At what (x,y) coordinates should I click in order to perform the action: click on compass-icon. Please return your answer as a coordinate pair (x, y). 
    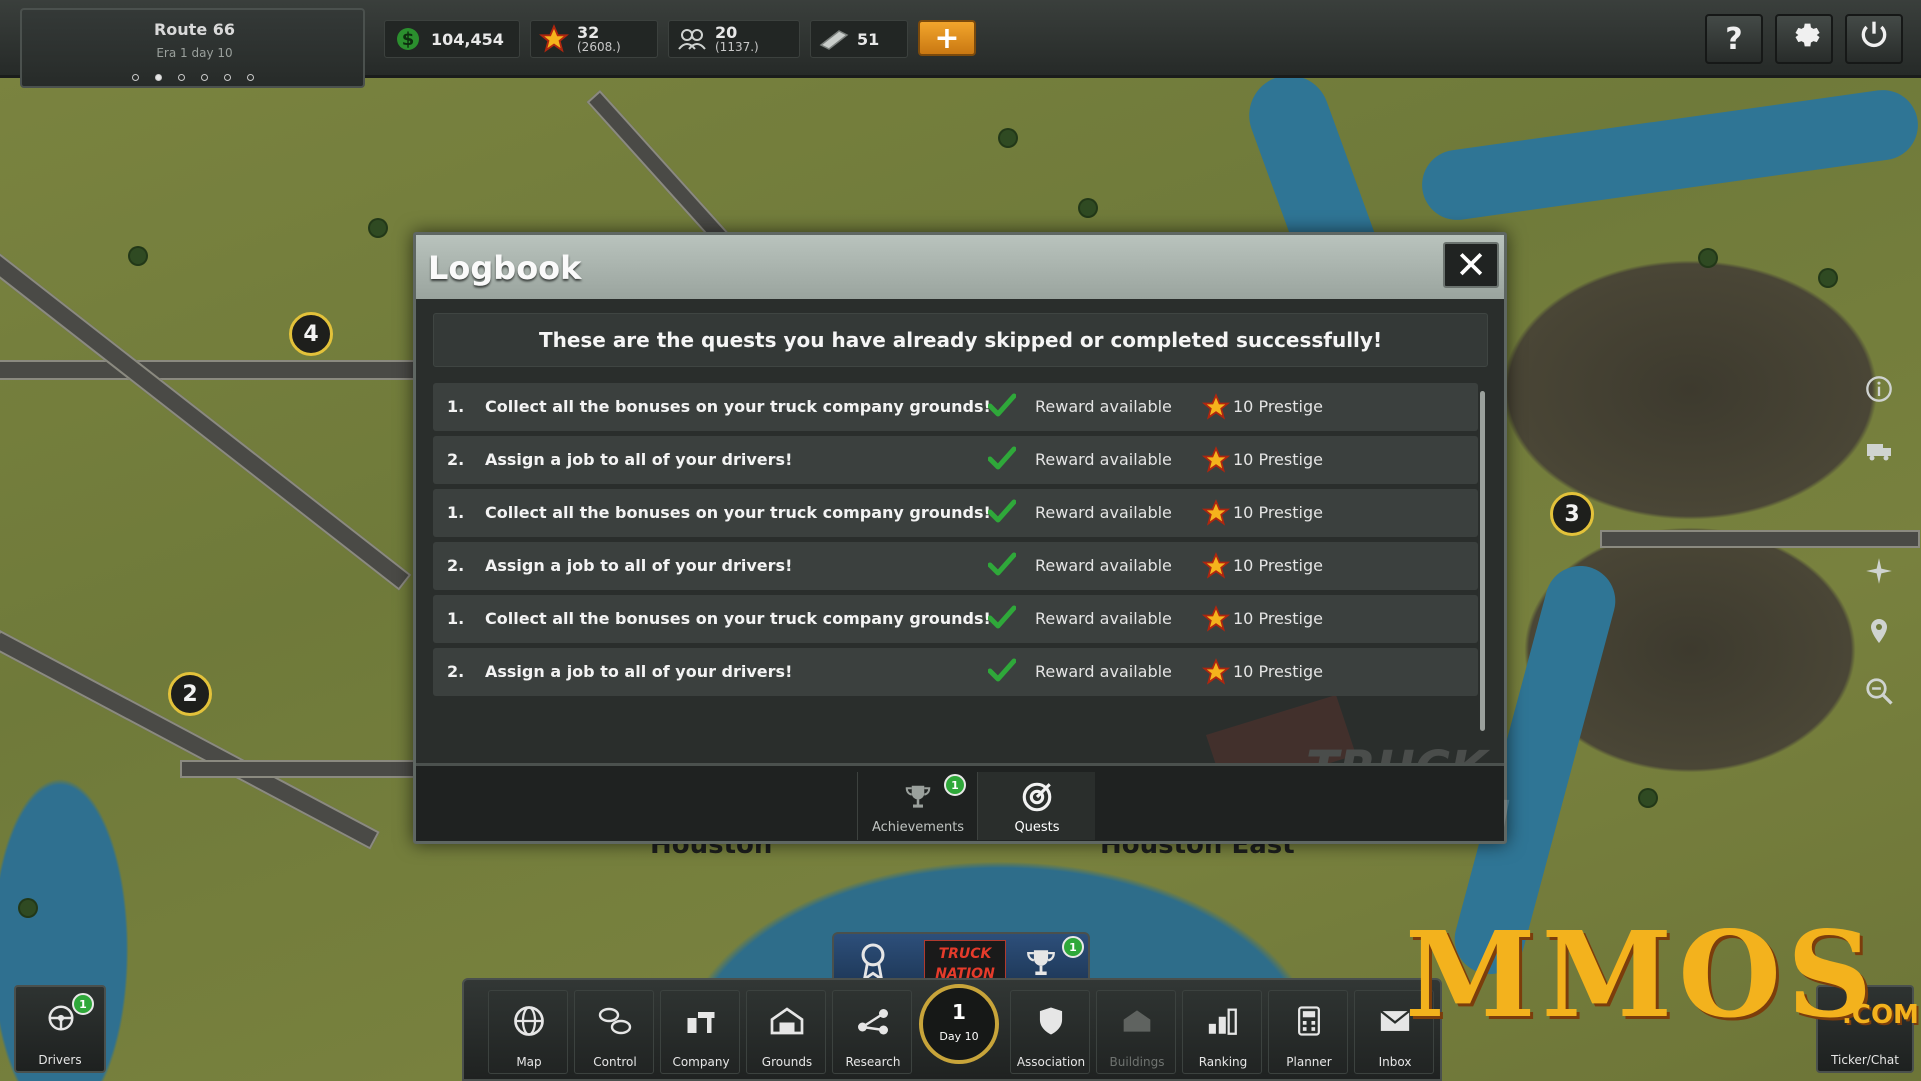
    Looking at the image, I should click on (1879, 571).